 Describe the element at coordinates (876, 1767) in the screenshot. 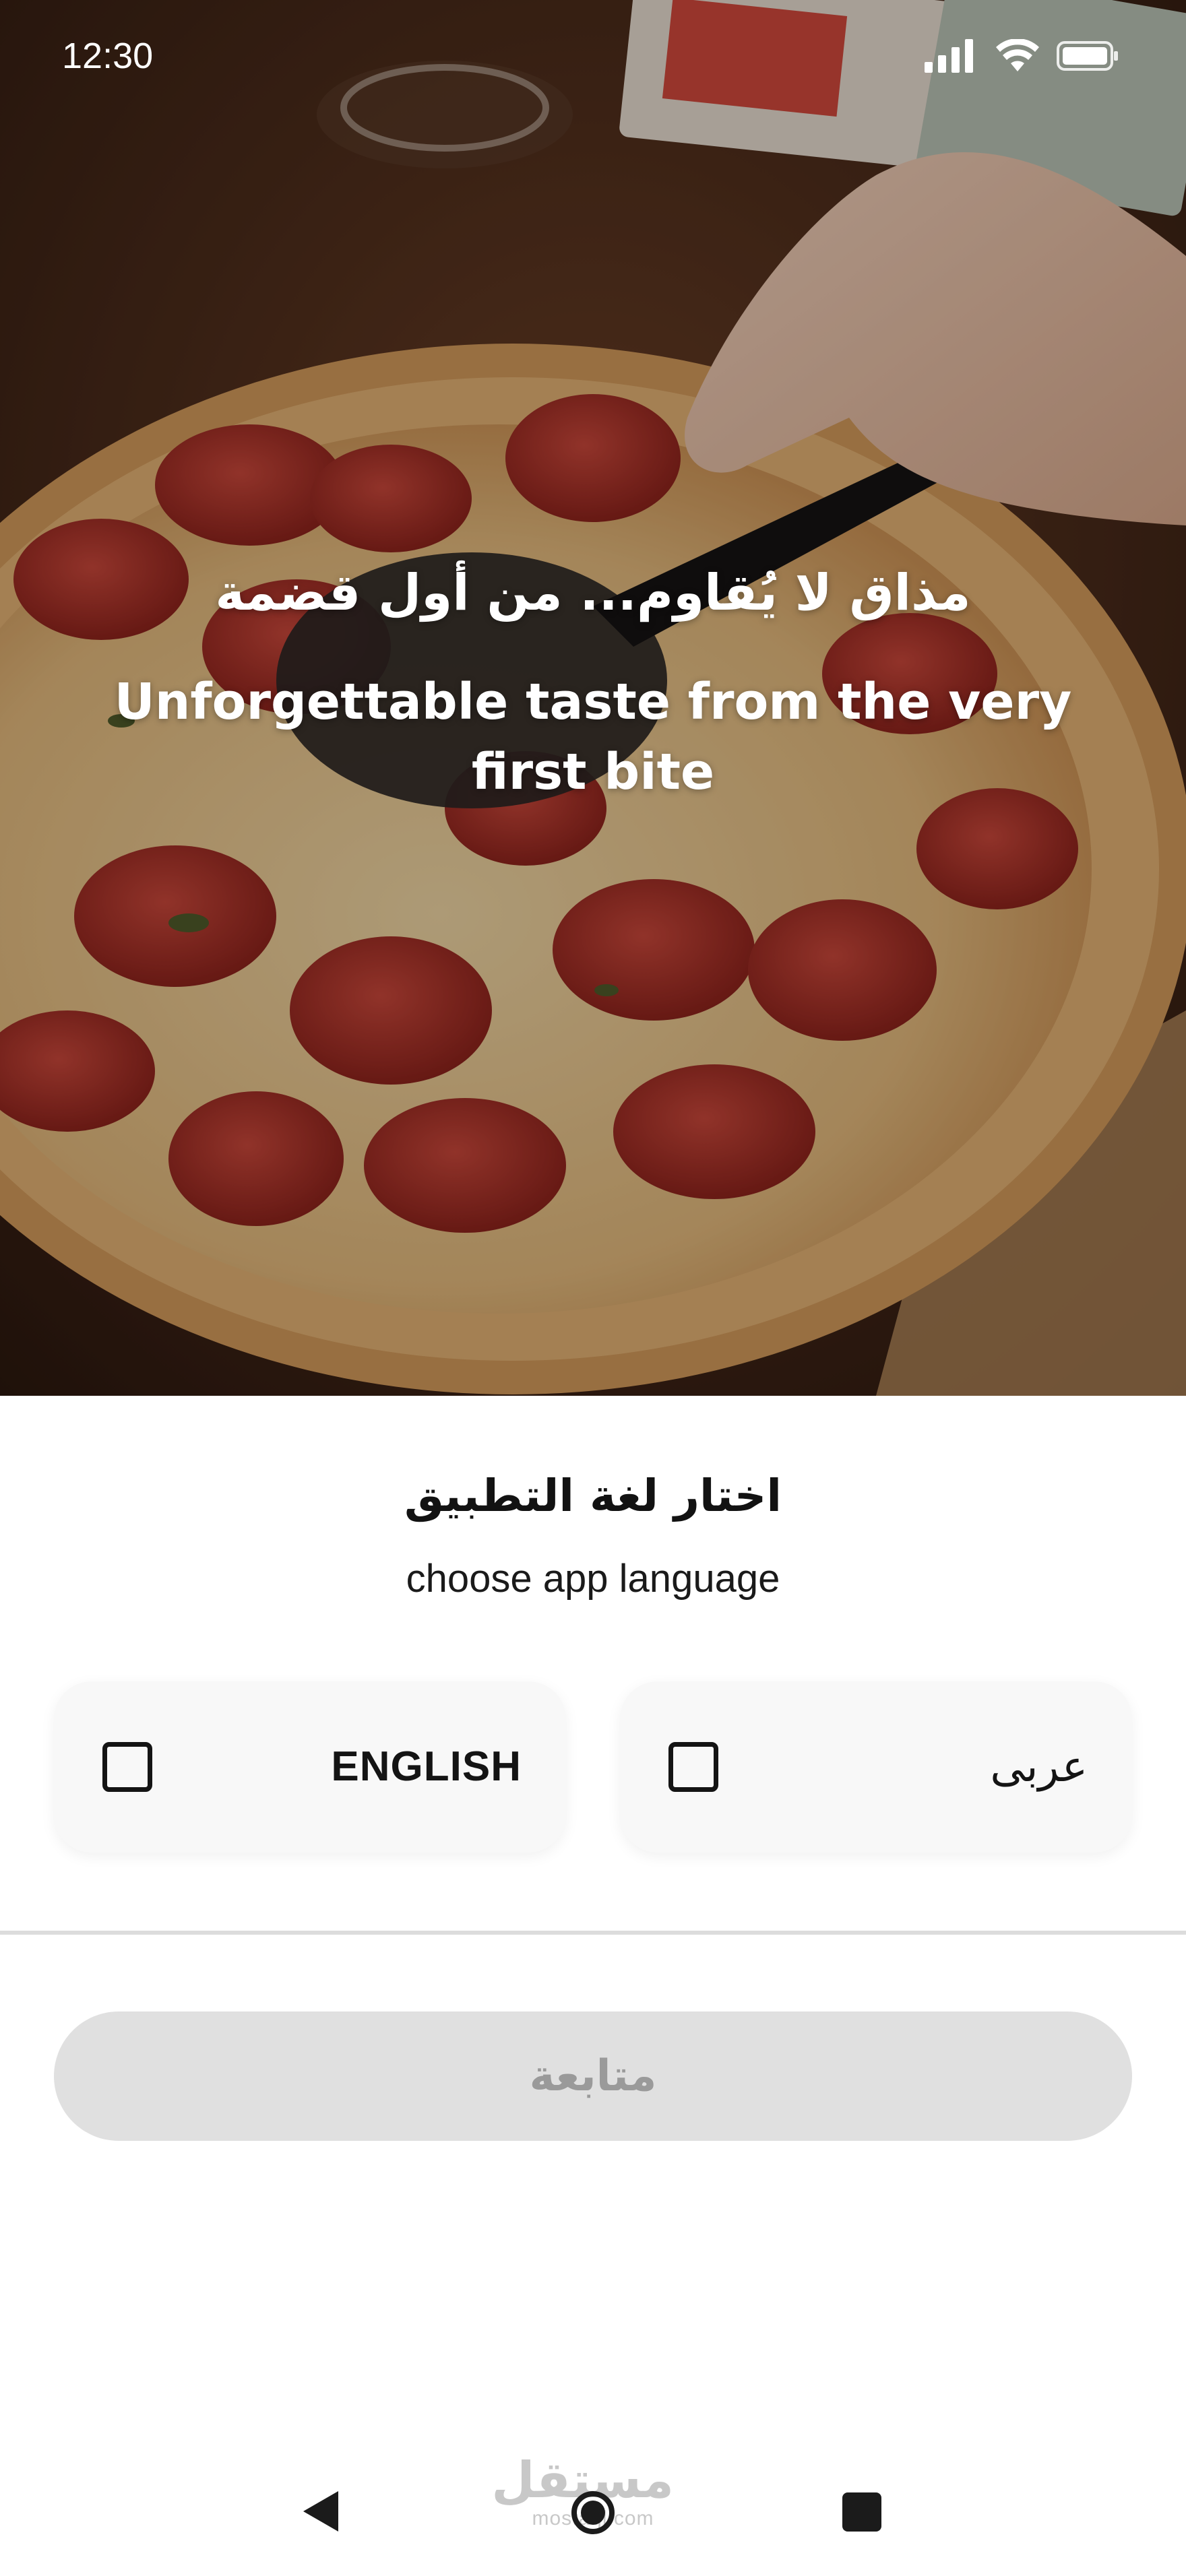

I see `language-option-arabic: عربى` at that location.